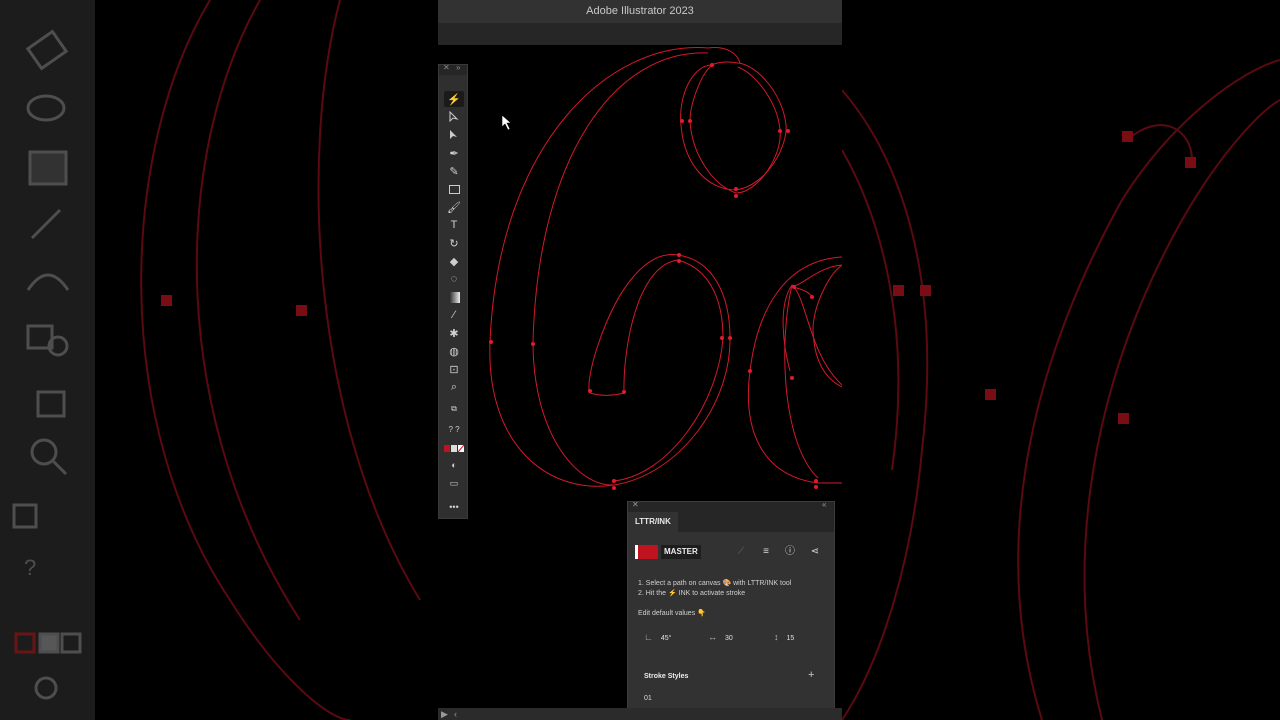 Image resolution: width=1280 pixels, height=720 pixels. What do you see at coordinates (666, 638) in the screenshot?
I see `angle-value: 45°` at bounding box center [666, 638].